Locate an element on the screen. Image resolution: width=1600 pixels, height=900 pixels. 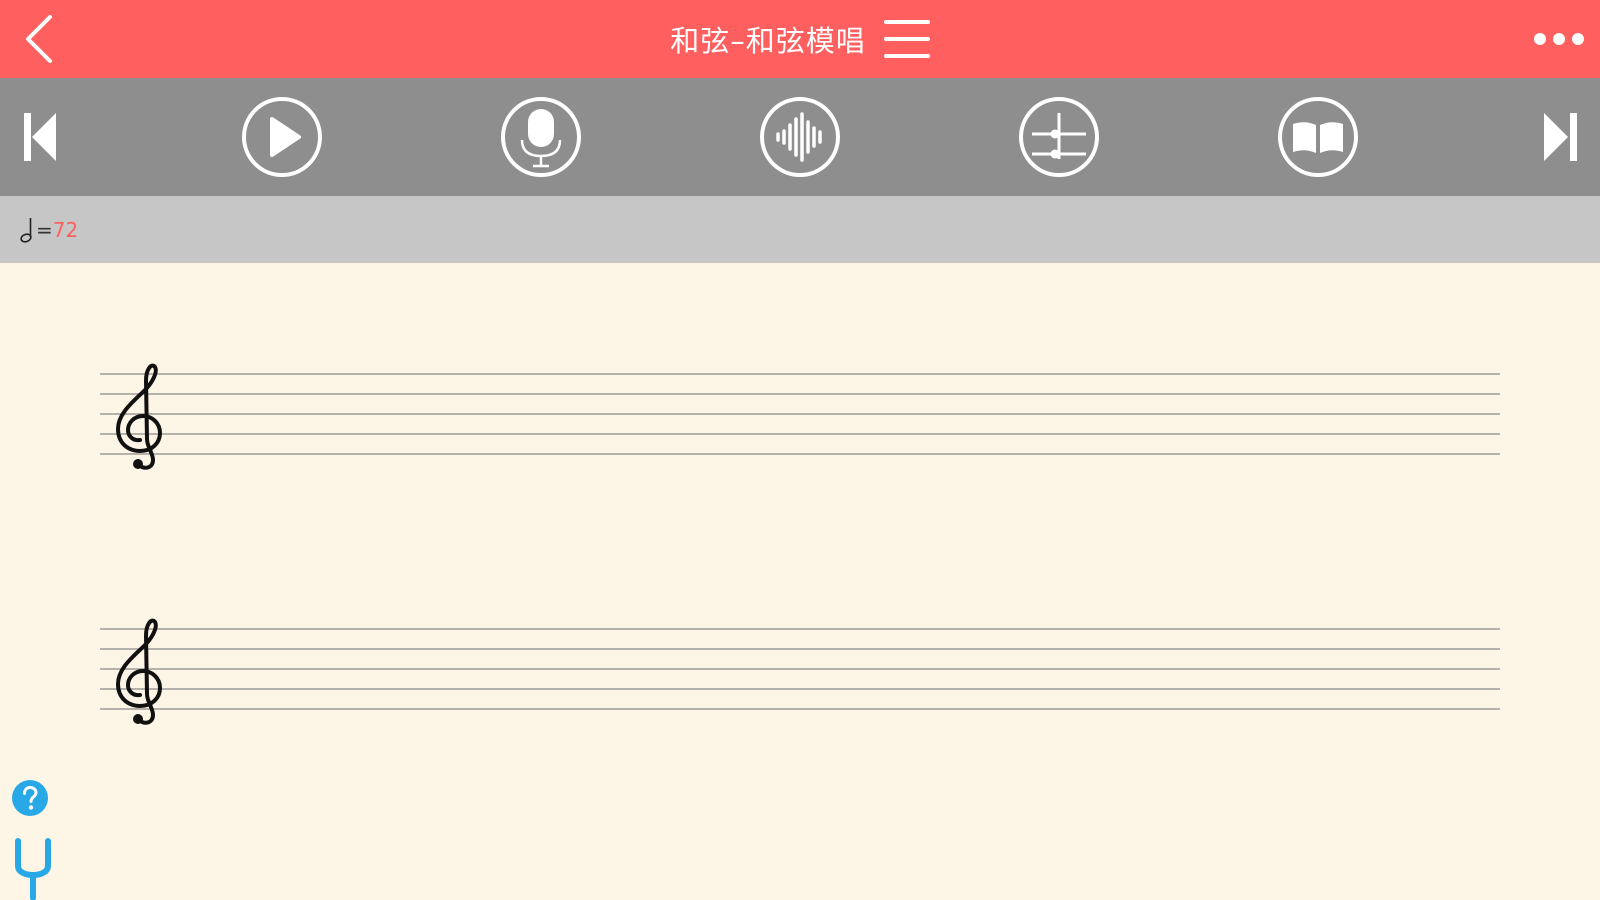
tuning-fork-icon is located at coordinates (33, 869).